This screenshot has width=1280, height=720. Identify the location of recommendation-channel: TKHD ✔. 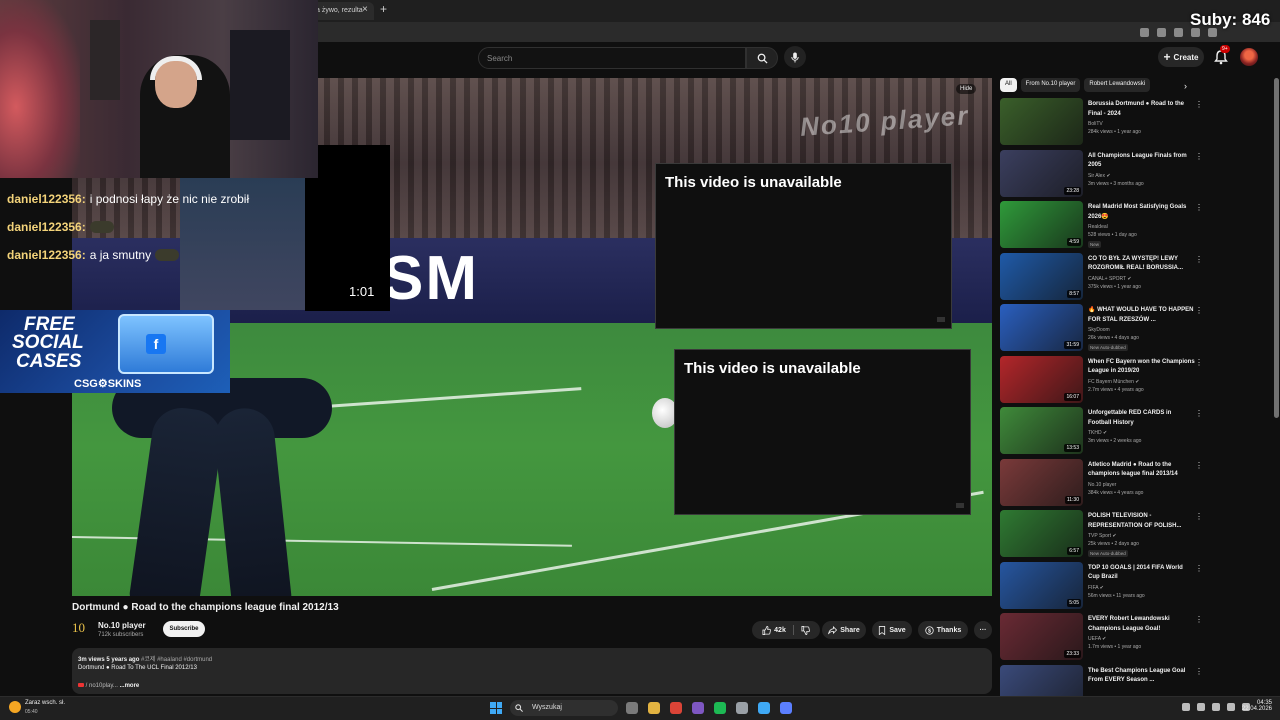
(1097, 433).